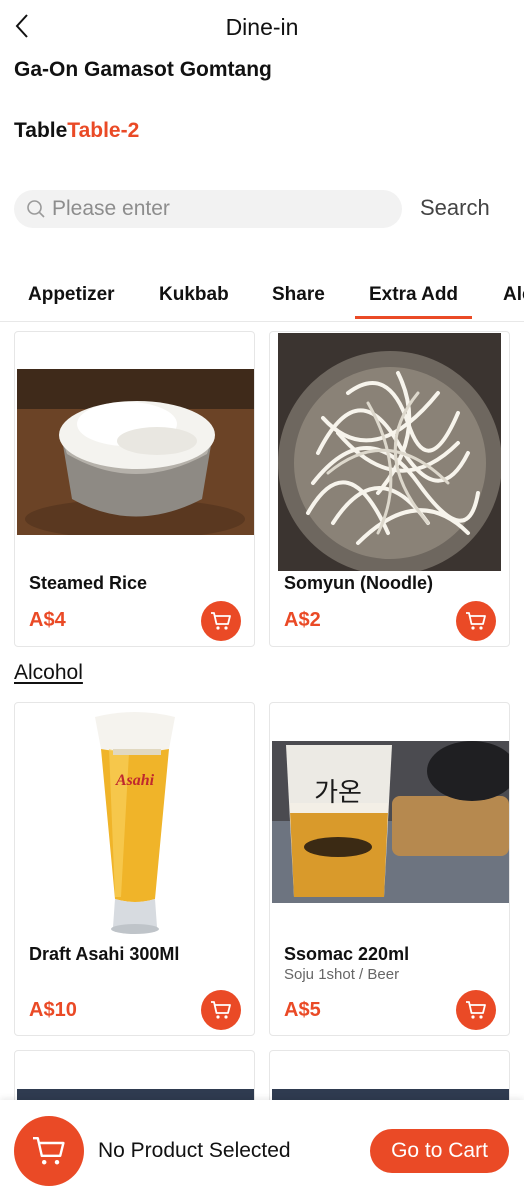 This screenshot has height=1200, width=524. I want to click on product-card: Somyun (Noodle) A$2, so click(389, 489).